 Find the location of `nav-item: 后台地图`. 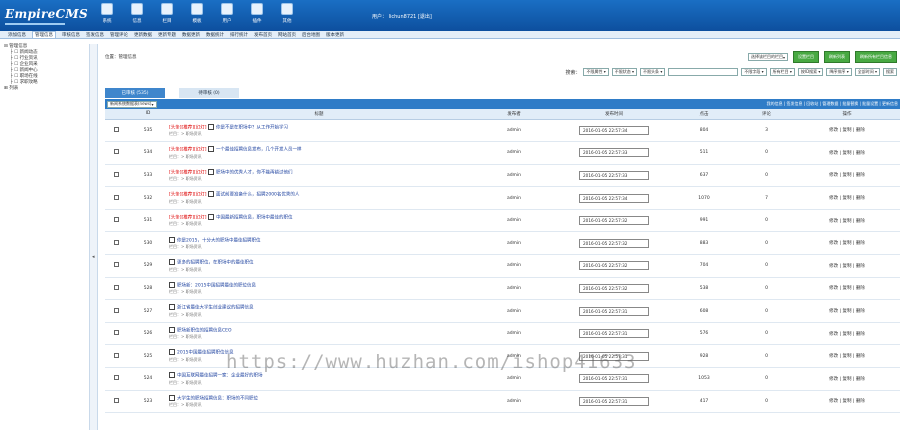

nav-item: 后台地图 is located at coordinates (311, 35).